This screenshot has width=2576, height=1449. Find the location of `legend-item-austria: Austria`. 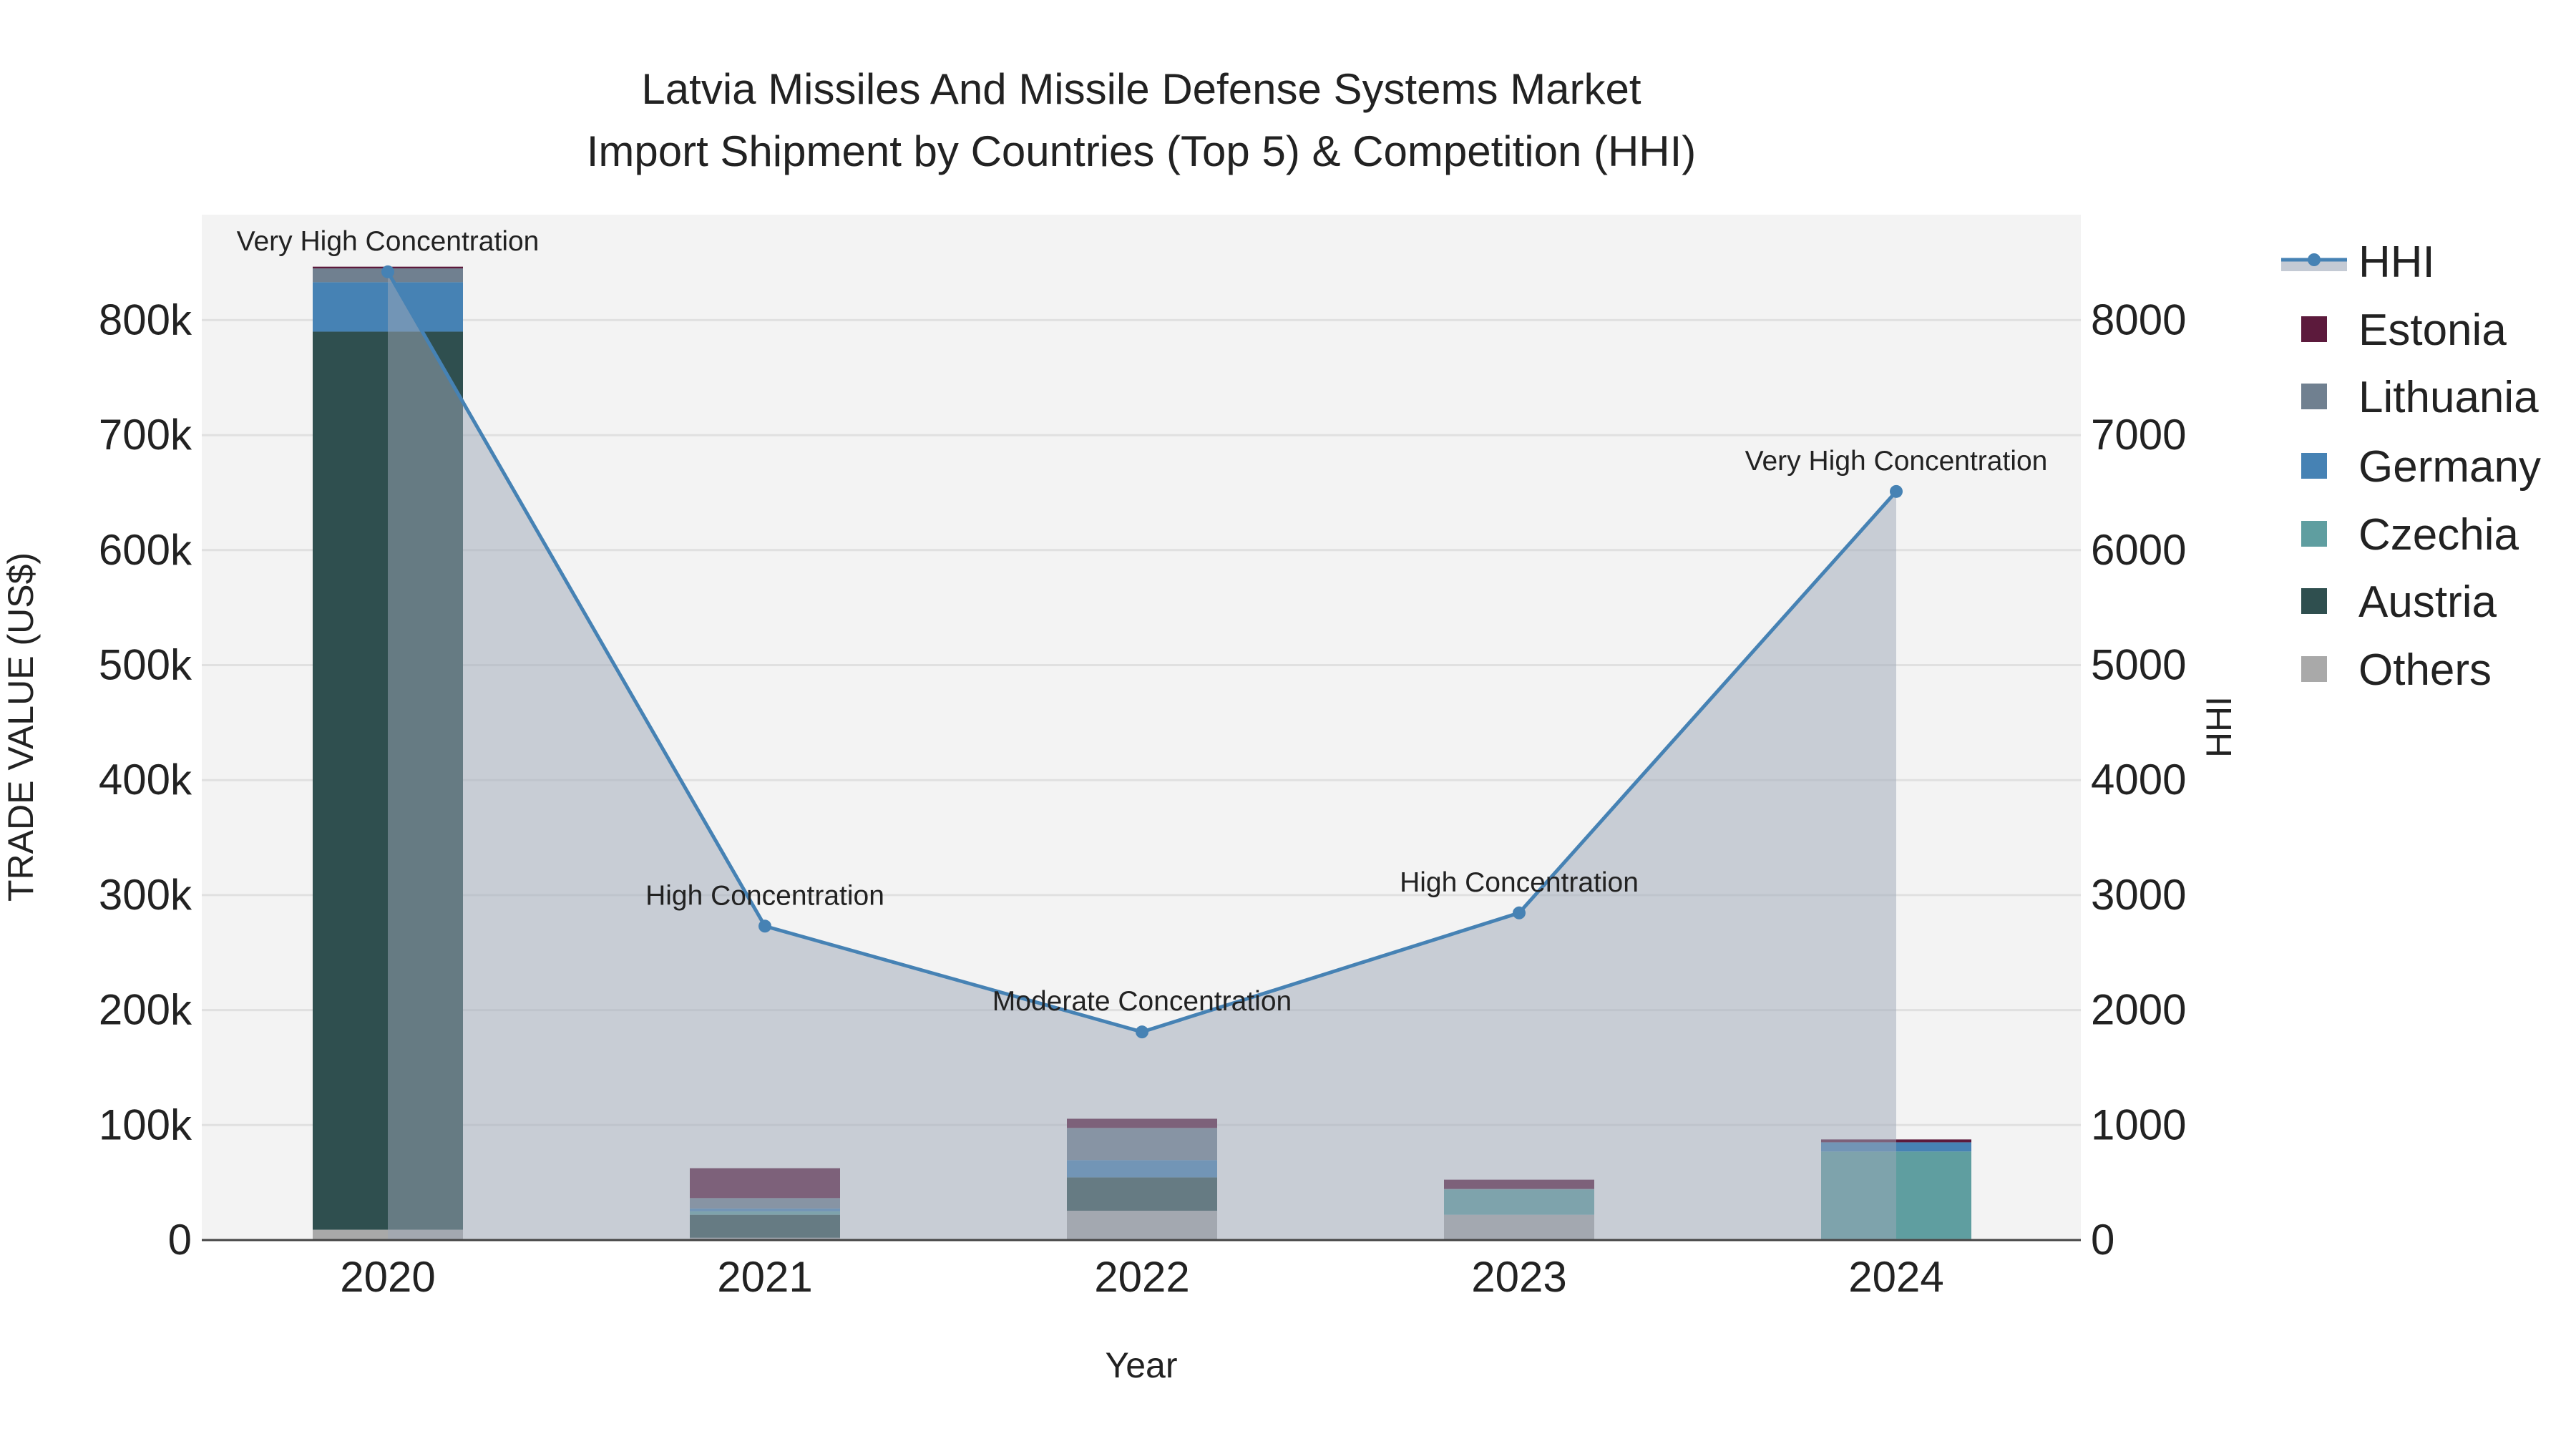

legend-item-austria: Austria is located at coordinates (2399, 602).